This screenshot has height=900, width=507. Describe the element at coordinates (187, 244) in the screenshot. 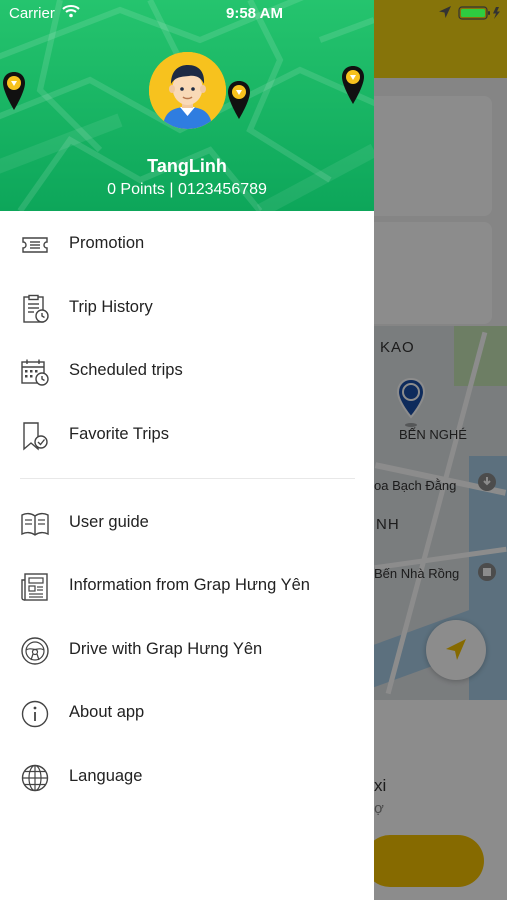

I see `menu-item-promotion: Promotion` at that location.